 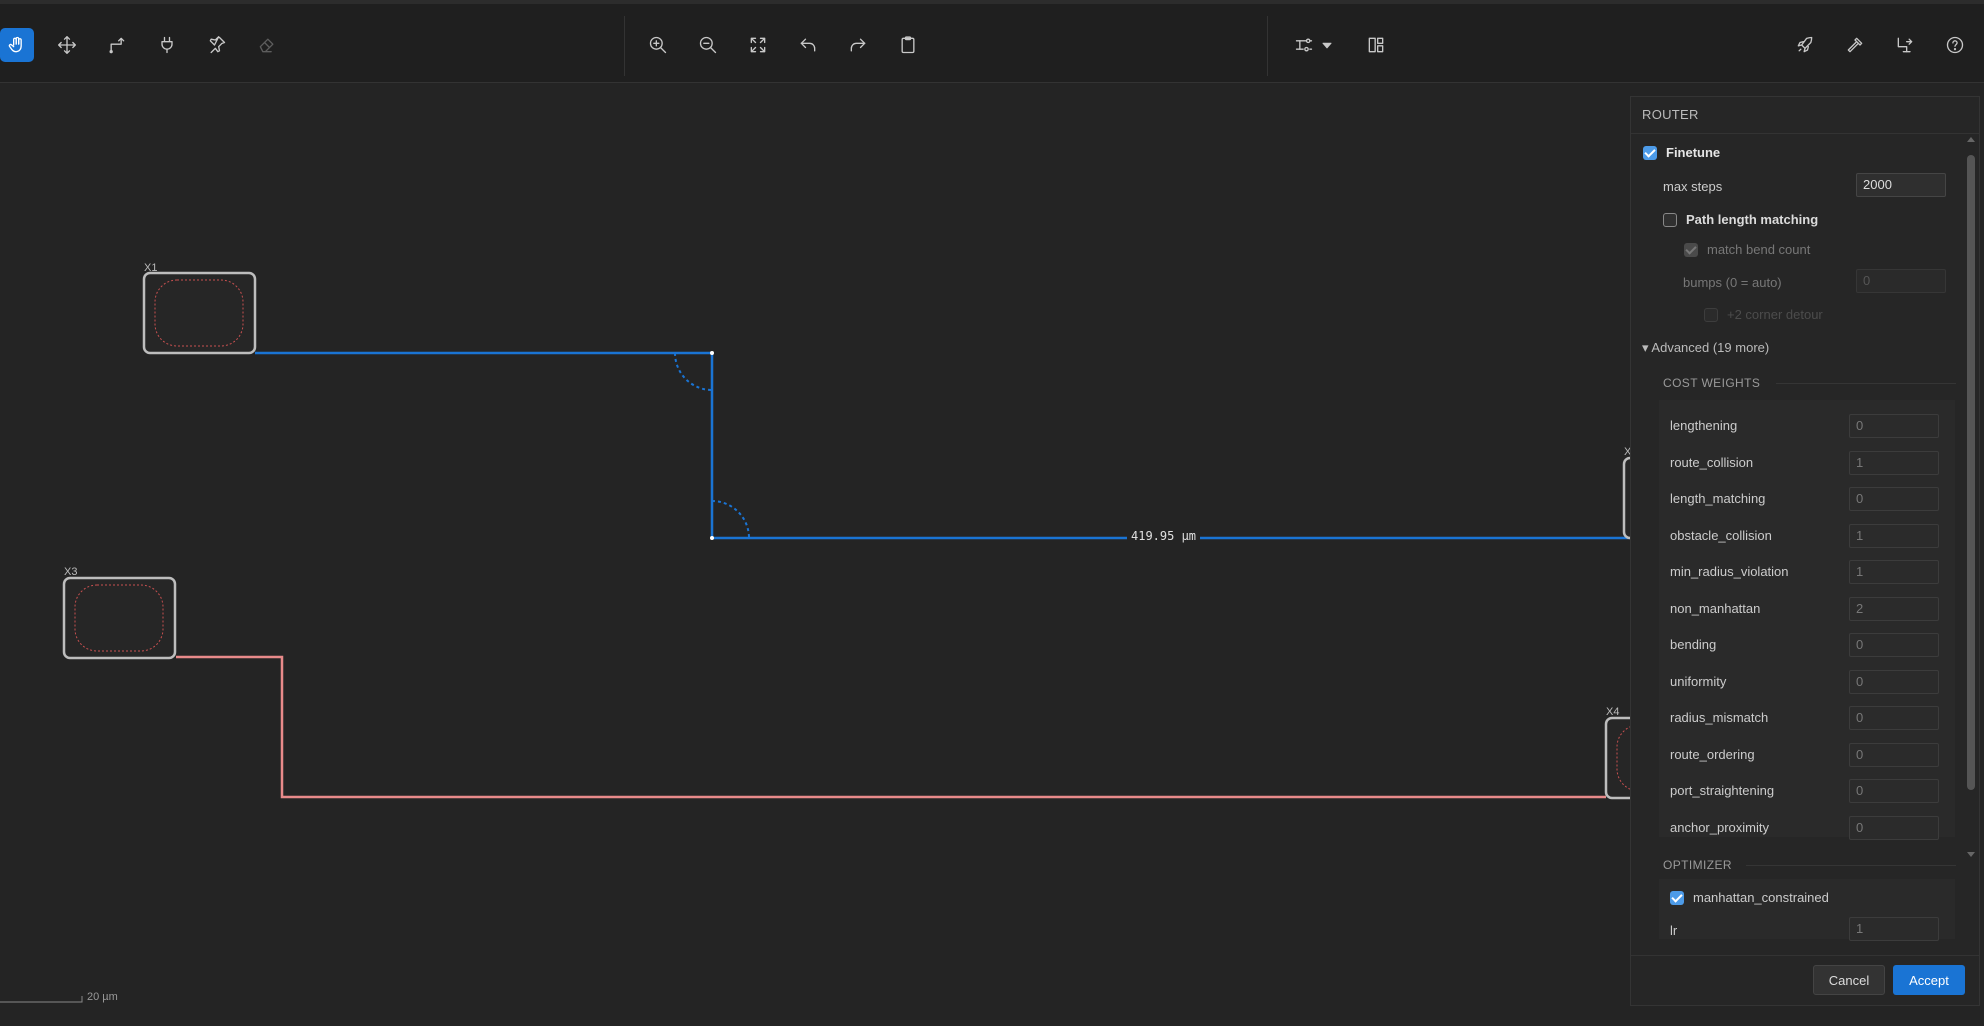 I want to click on cost-weight-label: min_radius_violation, so click(x=1729, y=571).